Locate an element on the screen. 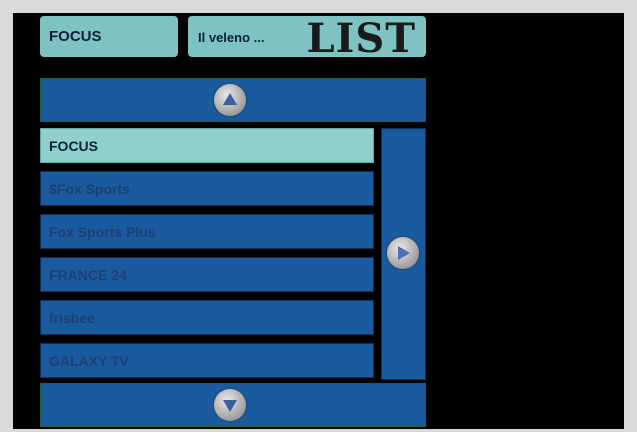 The image size is (637, 432). channel-row-selected: FOCUS is located at coordinates (207, 145).